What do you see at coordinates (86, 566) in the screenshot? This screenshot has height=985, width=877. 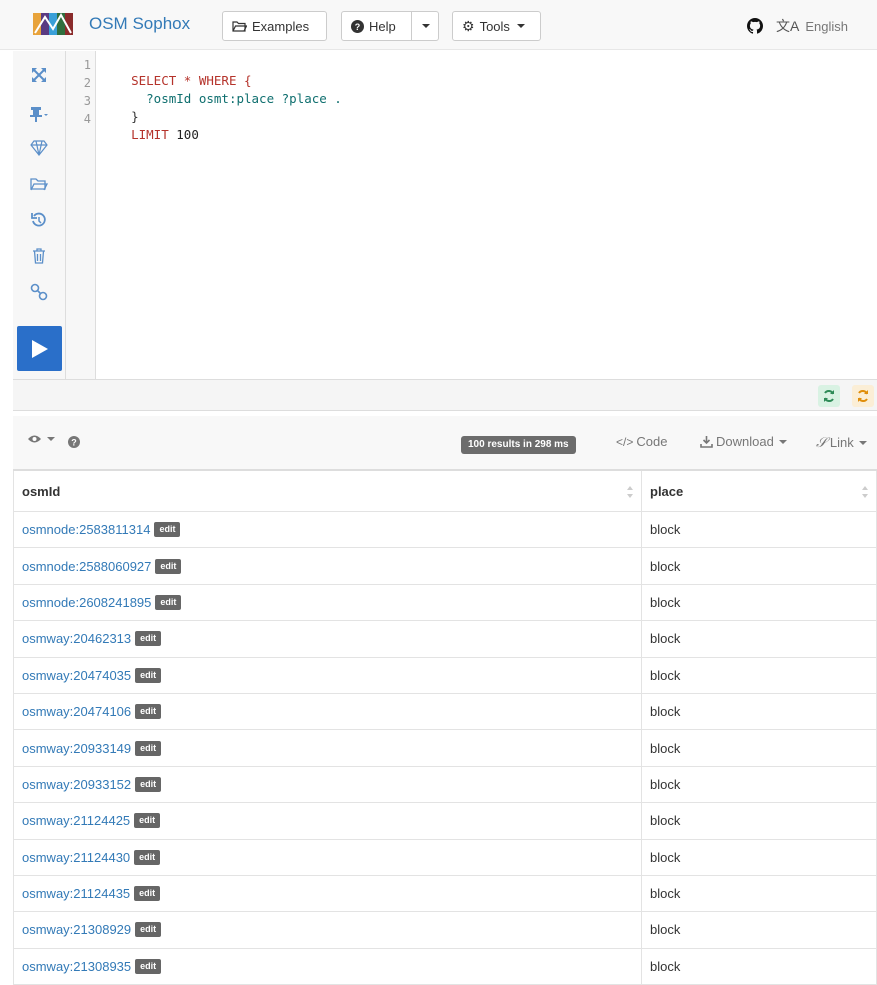 I see `osm-id-link: osmnode:2588060927` at bounding box center [86, 566].